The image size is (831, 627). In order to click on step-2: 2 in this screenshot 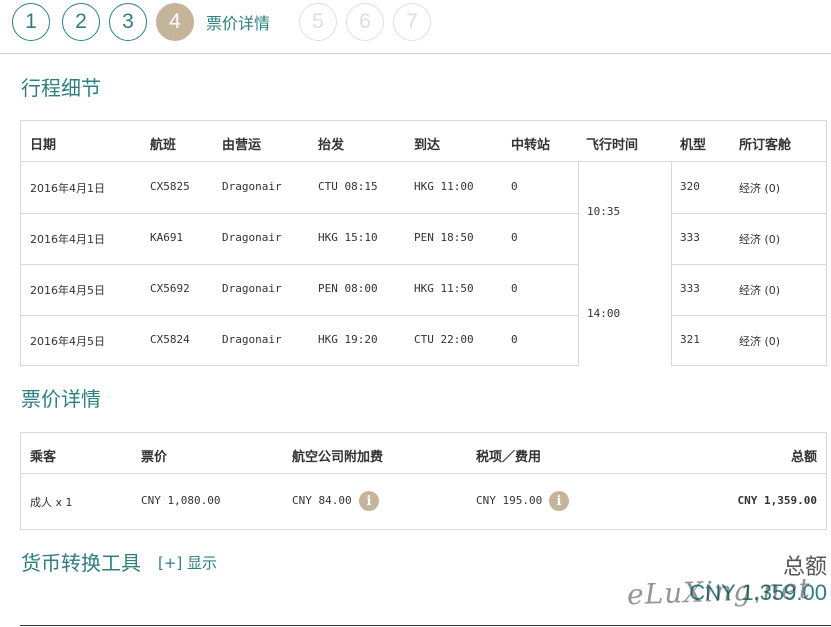, I will do `click(81, 22)`.